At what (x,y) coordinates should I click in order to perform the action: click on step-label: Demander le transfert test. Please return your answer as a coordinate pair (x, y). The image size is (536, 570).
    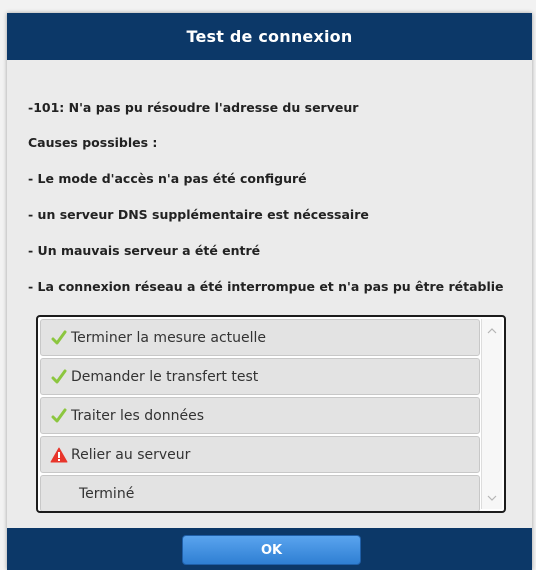
    Looking at the image, I should click on (165, 376).